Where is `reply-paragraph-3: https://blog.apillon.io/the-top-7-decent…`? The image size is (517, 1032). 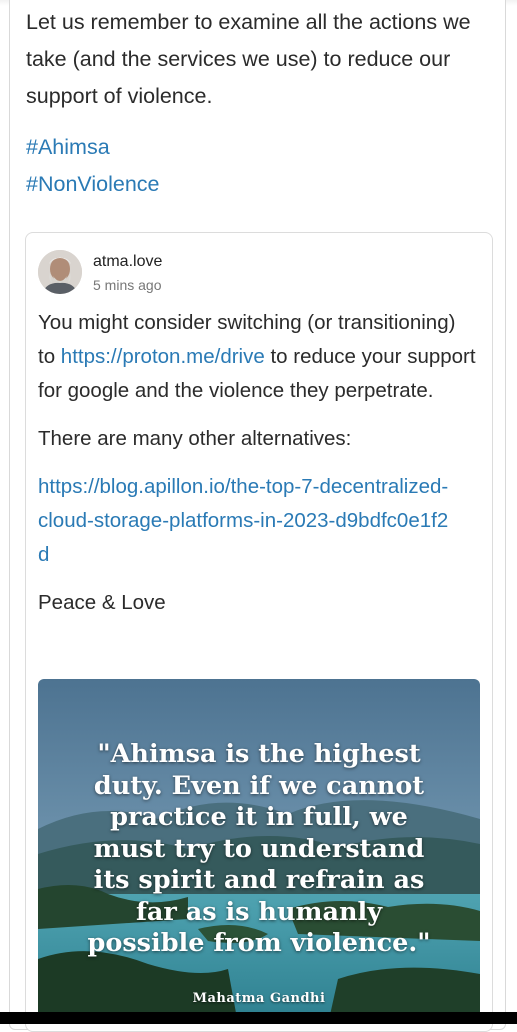 reply-paragraph-3: https://blog.apillon.io/the-top-7-decent… is located at coordinates (258, 521).